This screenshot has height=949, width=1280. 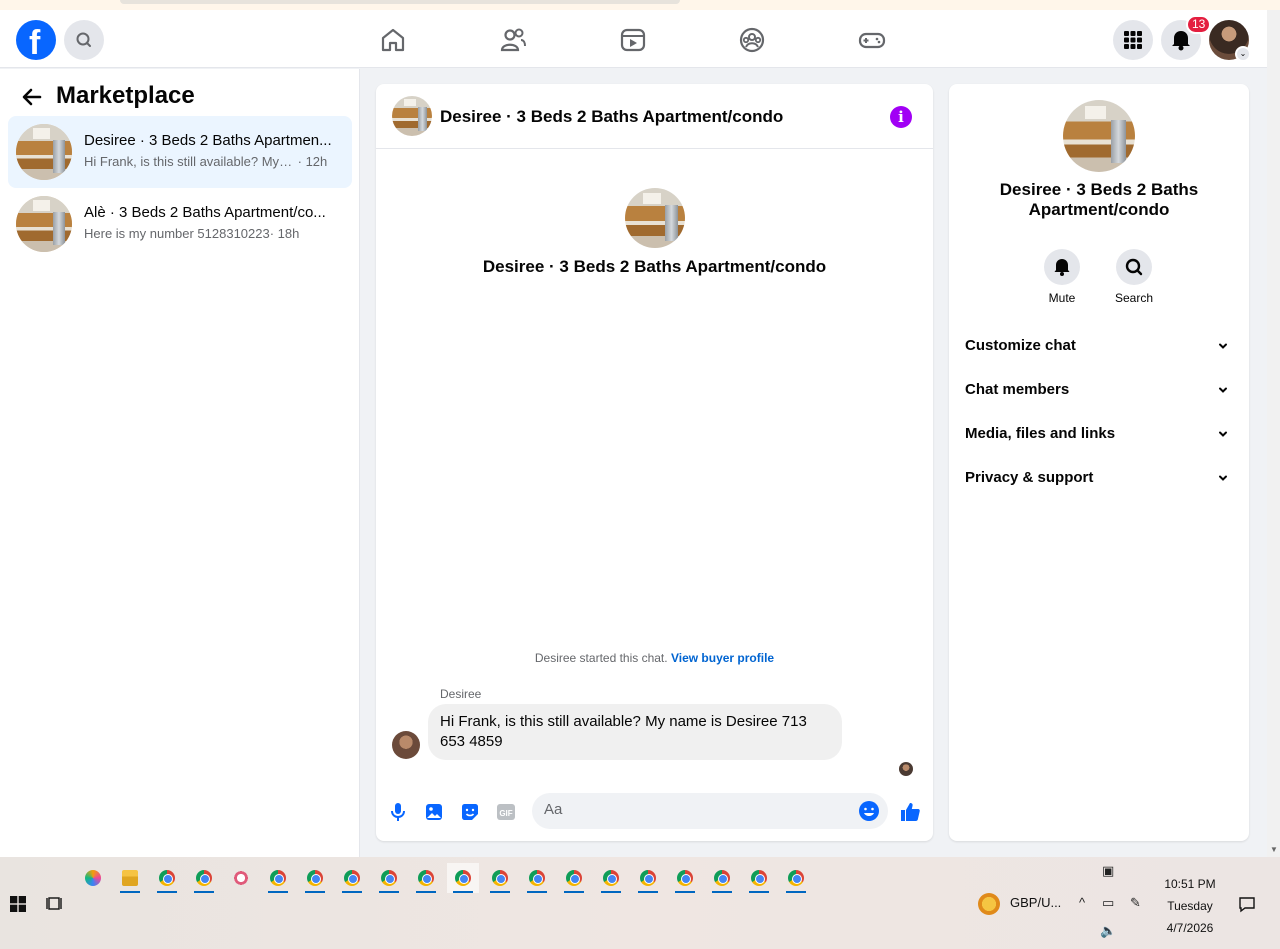 What do you see at coordinates (1134, 298) in the screenshot?
I see `search-label: Search` at bounding box center [1134, 298].